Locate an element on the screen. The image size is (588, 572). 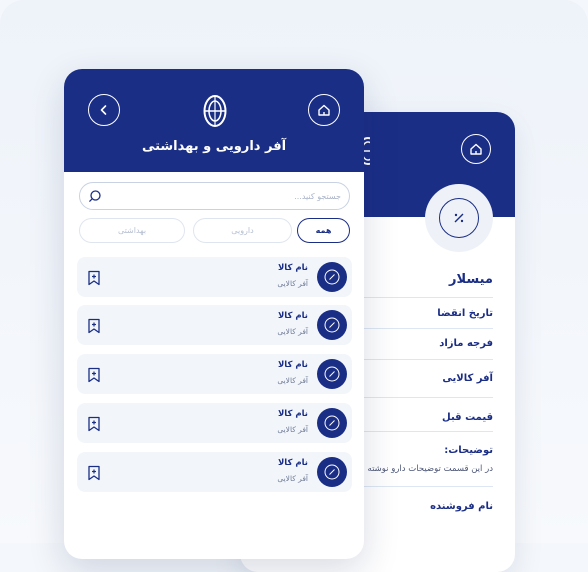
page-title: آفر دارویی و بهداشتی is located at coordinates (214, 146).